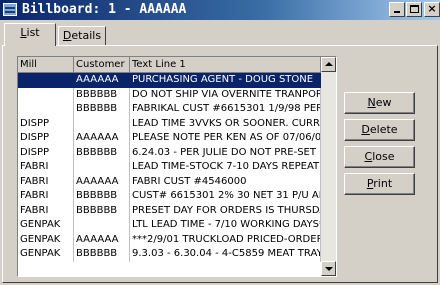  Describe the element at coordinates (225, 167) in the screenshot. I see `cell-text: LEAD TIME-STOCK 7-10 DAYS REPEAT PRINT` at that location.